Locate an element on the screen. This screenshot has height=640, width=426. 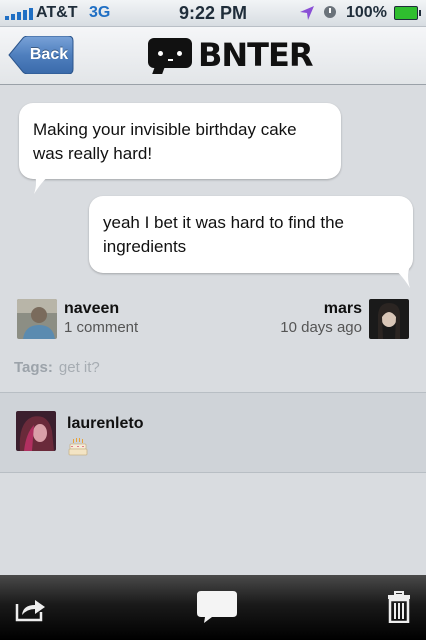
author-name: mars is located at coordinates (343, 309).